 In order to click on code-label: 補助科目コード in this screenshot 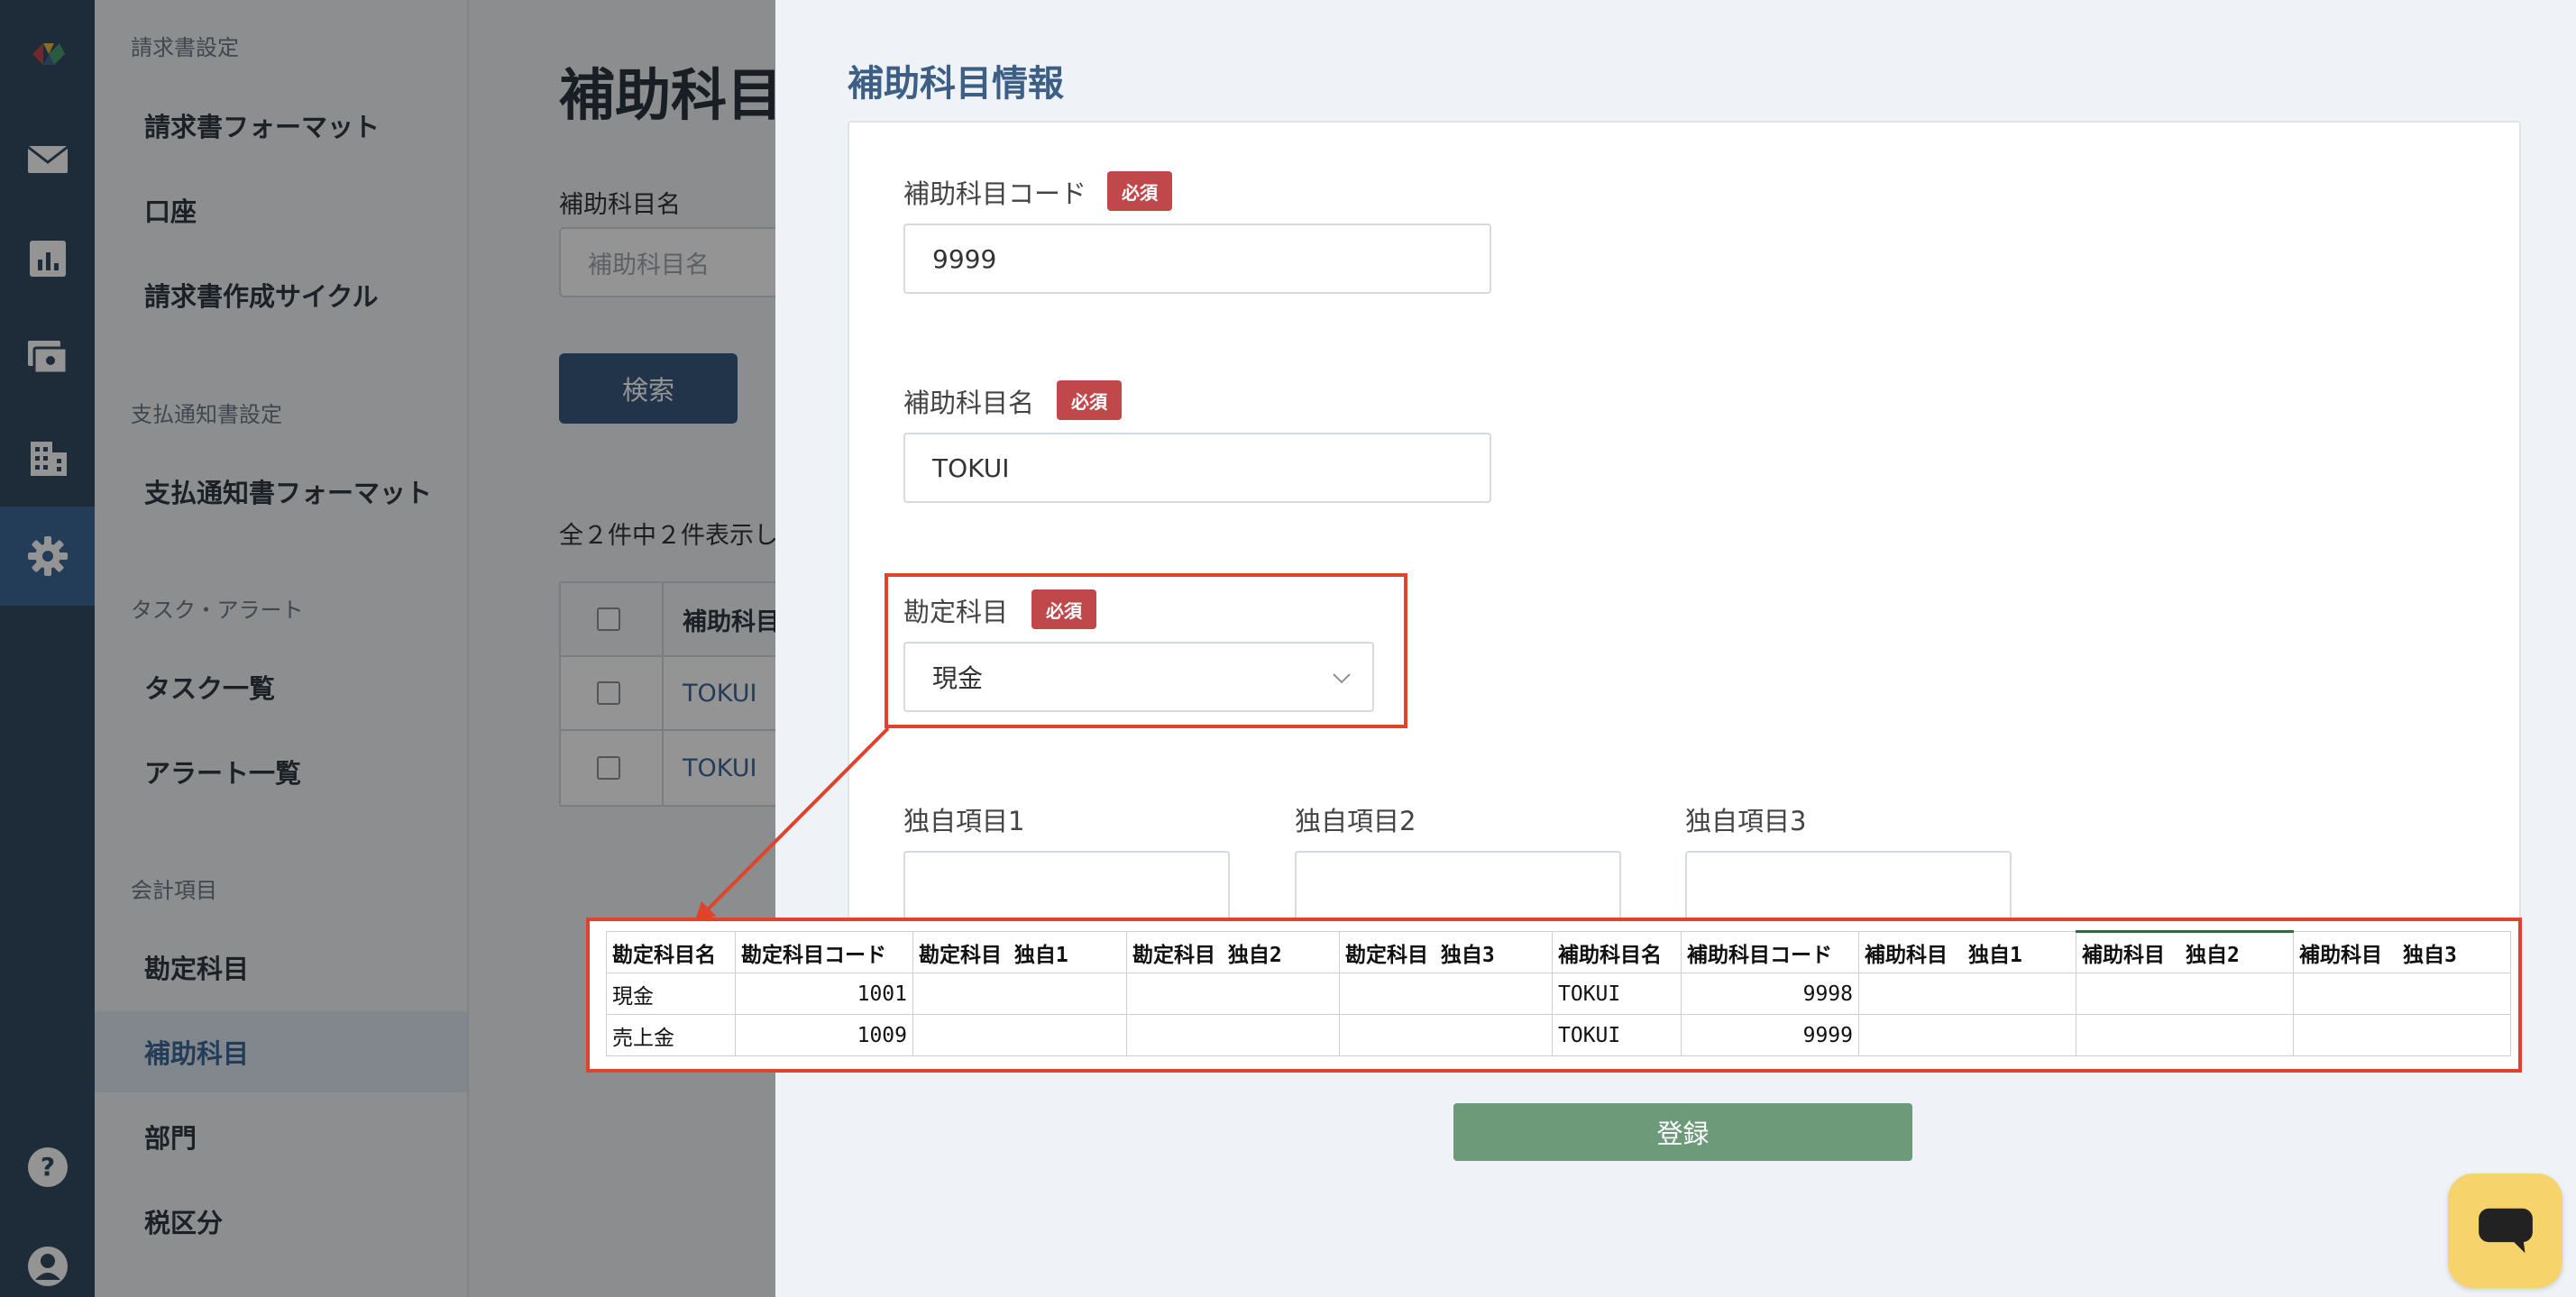, I will do `click(995, 193)`.